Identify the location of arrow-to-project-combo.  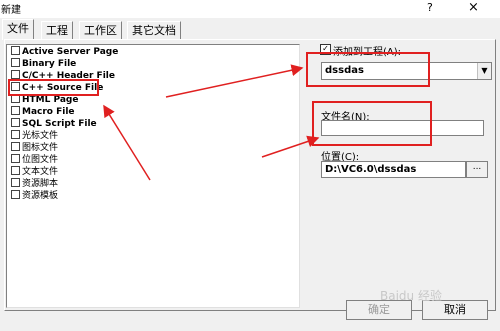
(234, 81).